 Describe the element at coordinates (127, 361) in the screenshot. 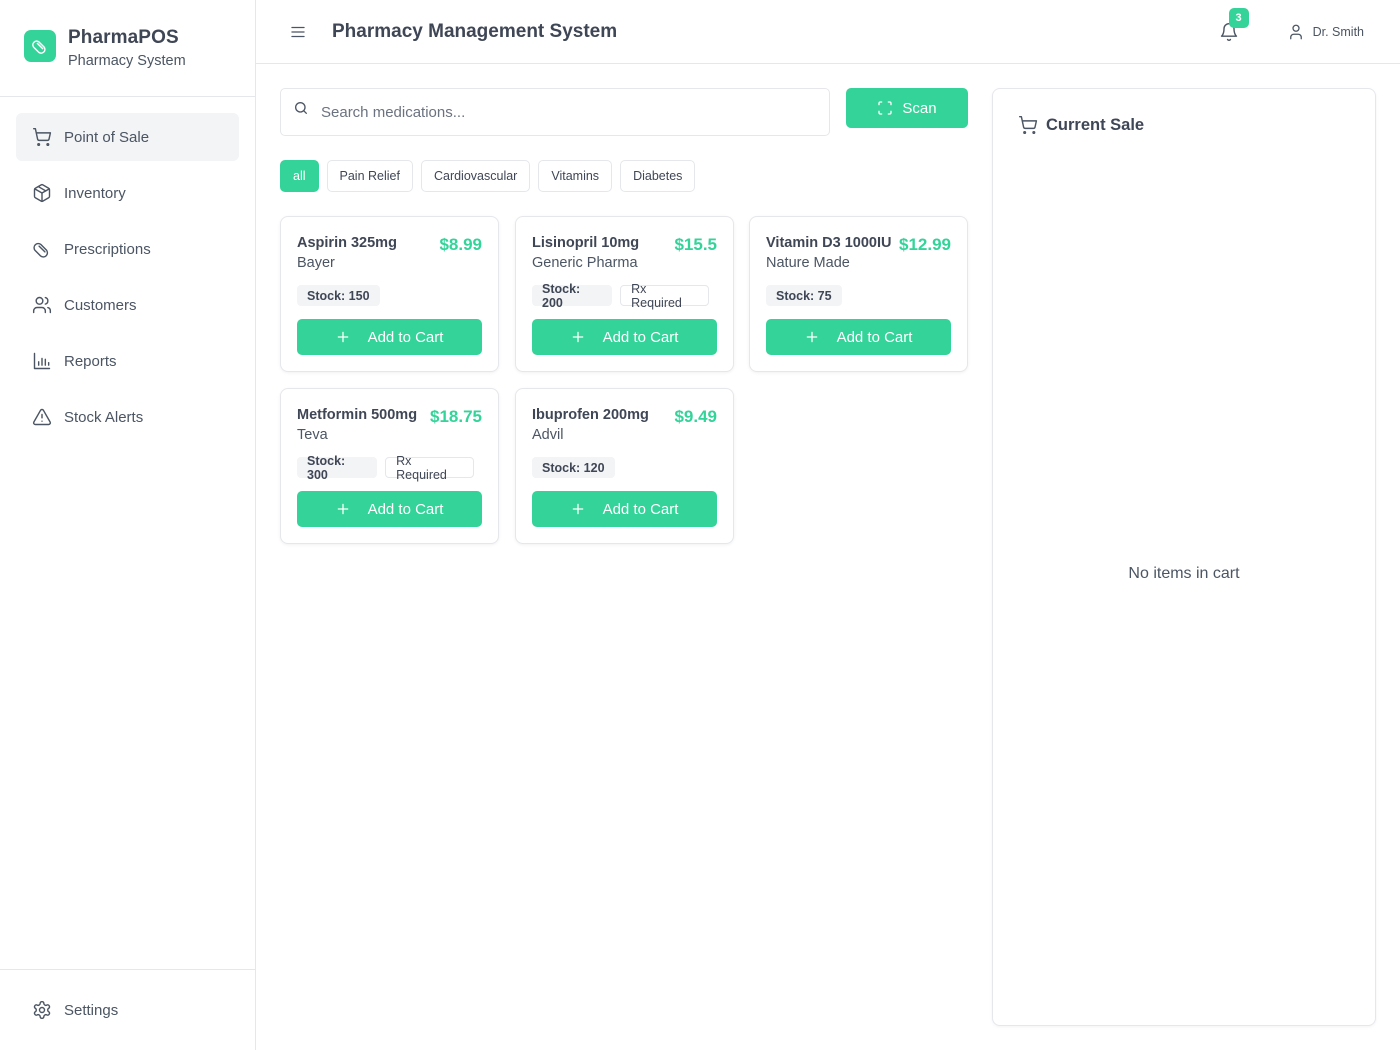

I see `sidebar-item-reports: Reports` at that location.